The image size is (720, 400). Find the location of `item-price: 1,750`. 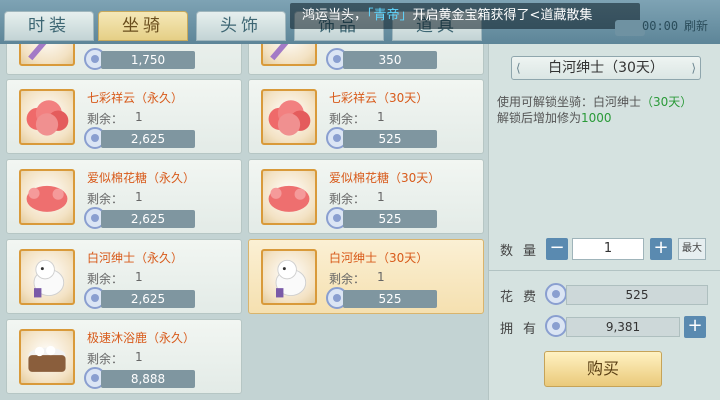

item-price: 1,750 is located at coordinates (148, 60).